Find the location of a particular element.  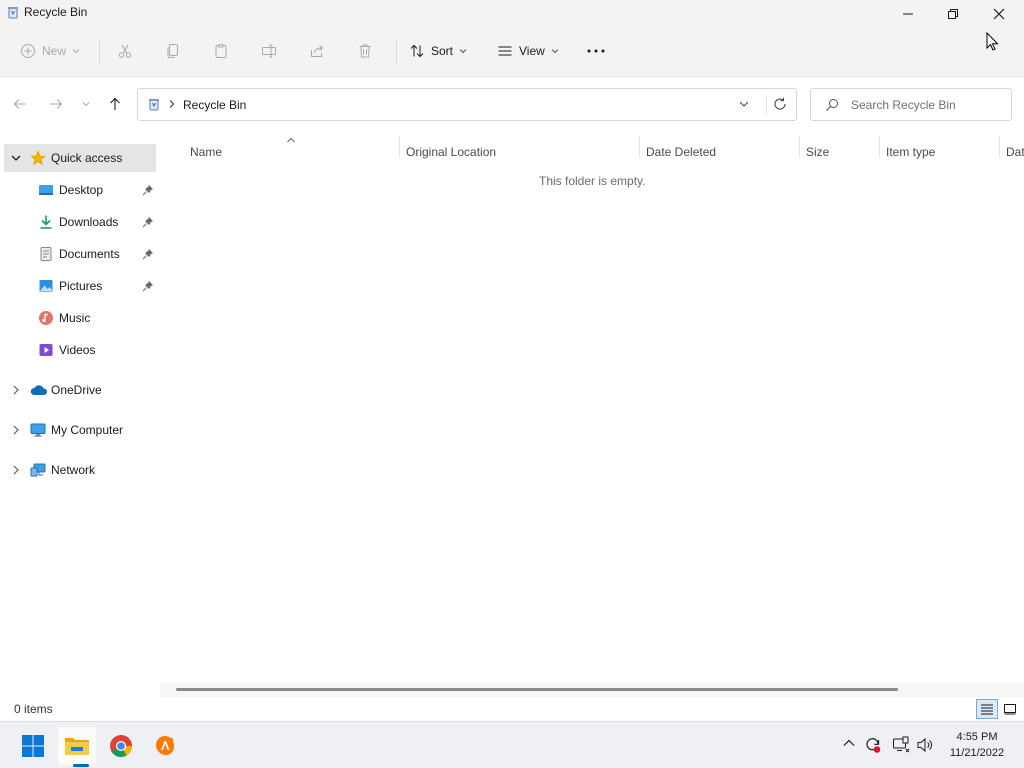

sidebar-item-music: Music is located at coordinates (80, 318).